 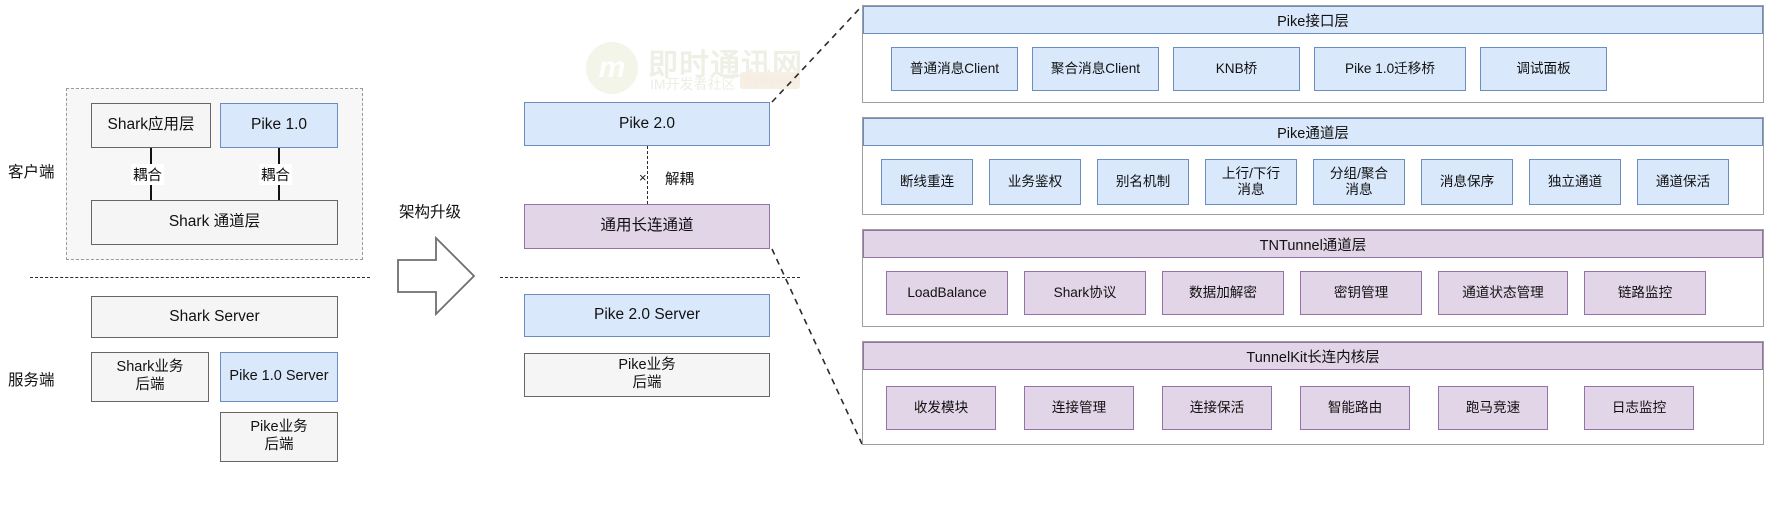 What do you see at coordinates (1645, 293) in the screenshot?
I see `chip-tntunnel-5: 链路监控` at bounding box center [1645, 293].